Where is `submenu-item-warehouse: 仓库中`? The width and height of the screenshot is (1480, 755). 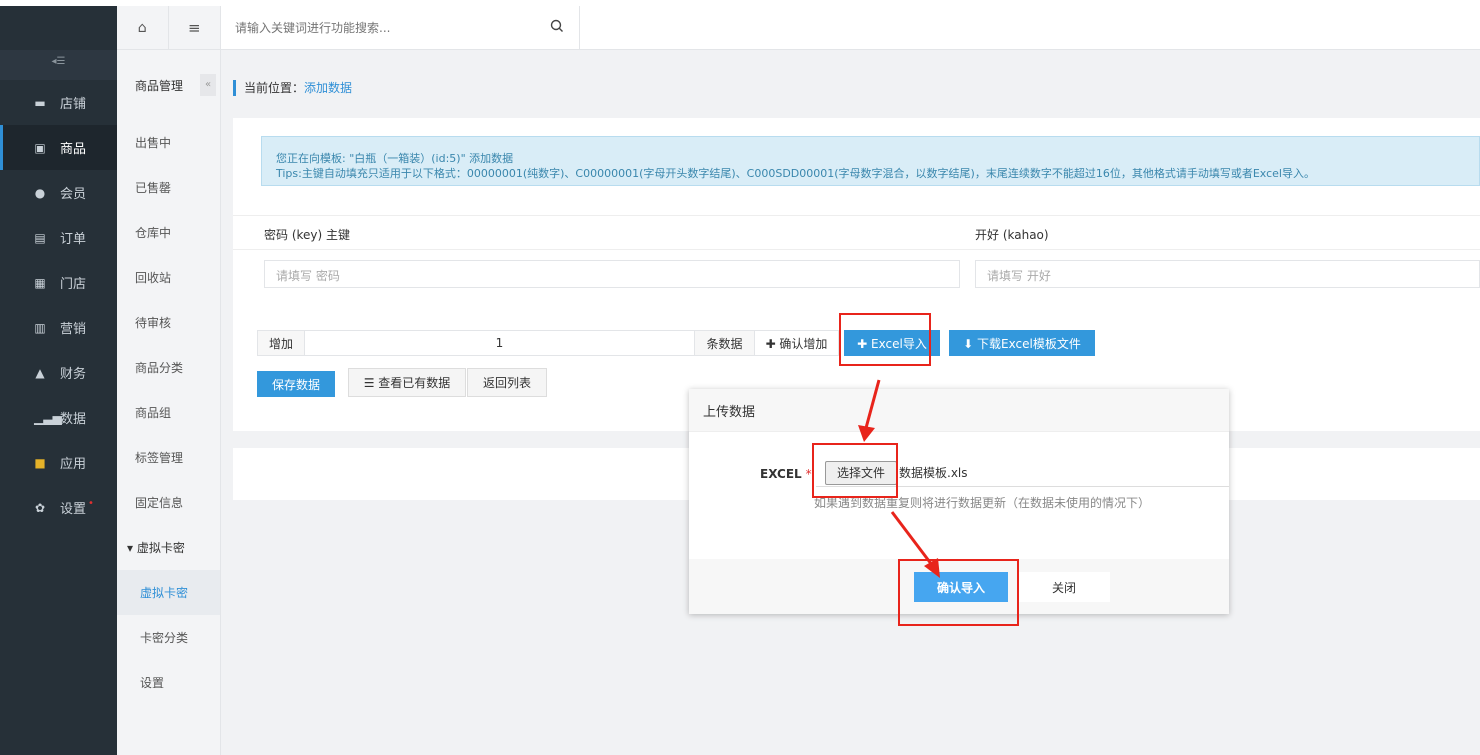 submenu-item-warehouse: 仓库中 is located at coordinates (168, 232).